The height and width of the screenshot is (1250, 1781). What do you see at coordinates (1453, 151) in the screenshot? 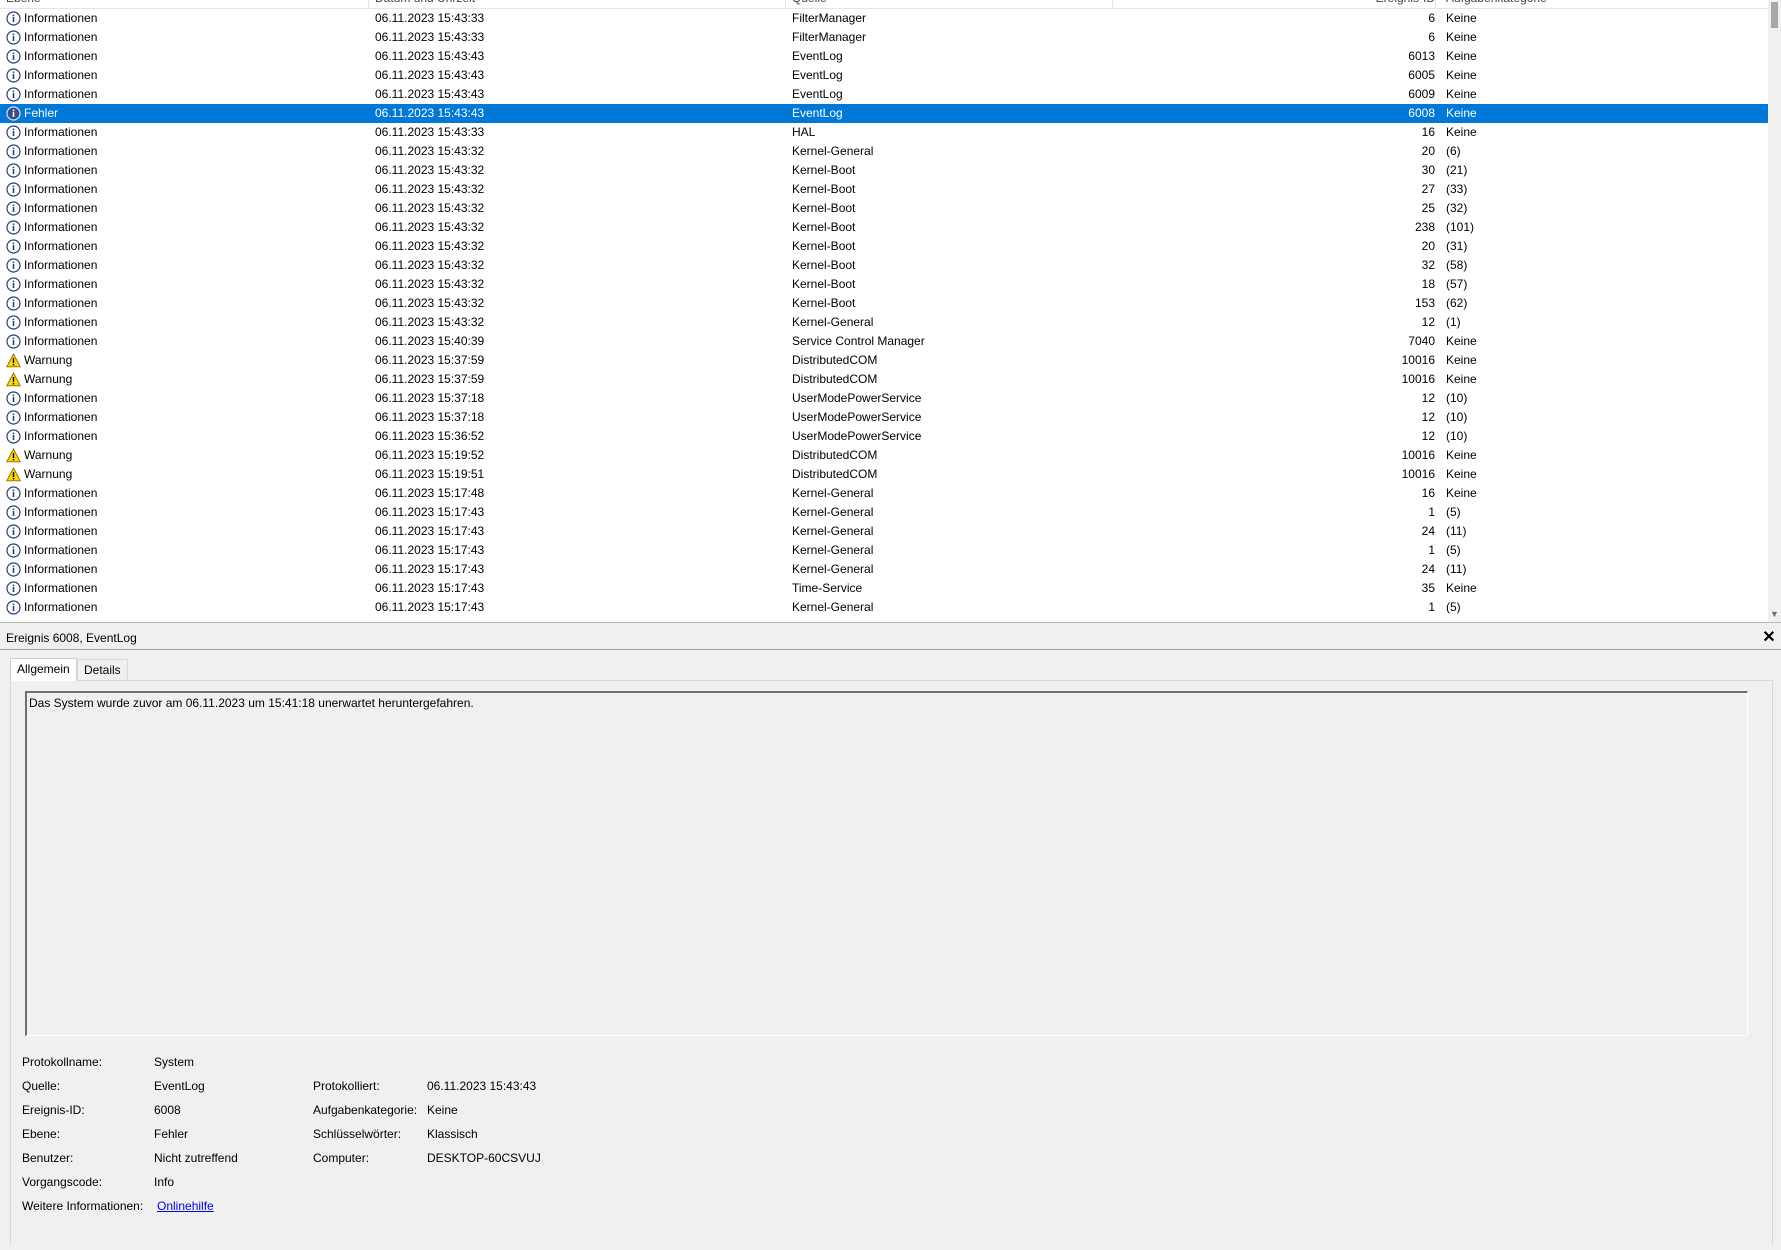
I see `cell-category: (6)` at bounding box center [1453, 151].